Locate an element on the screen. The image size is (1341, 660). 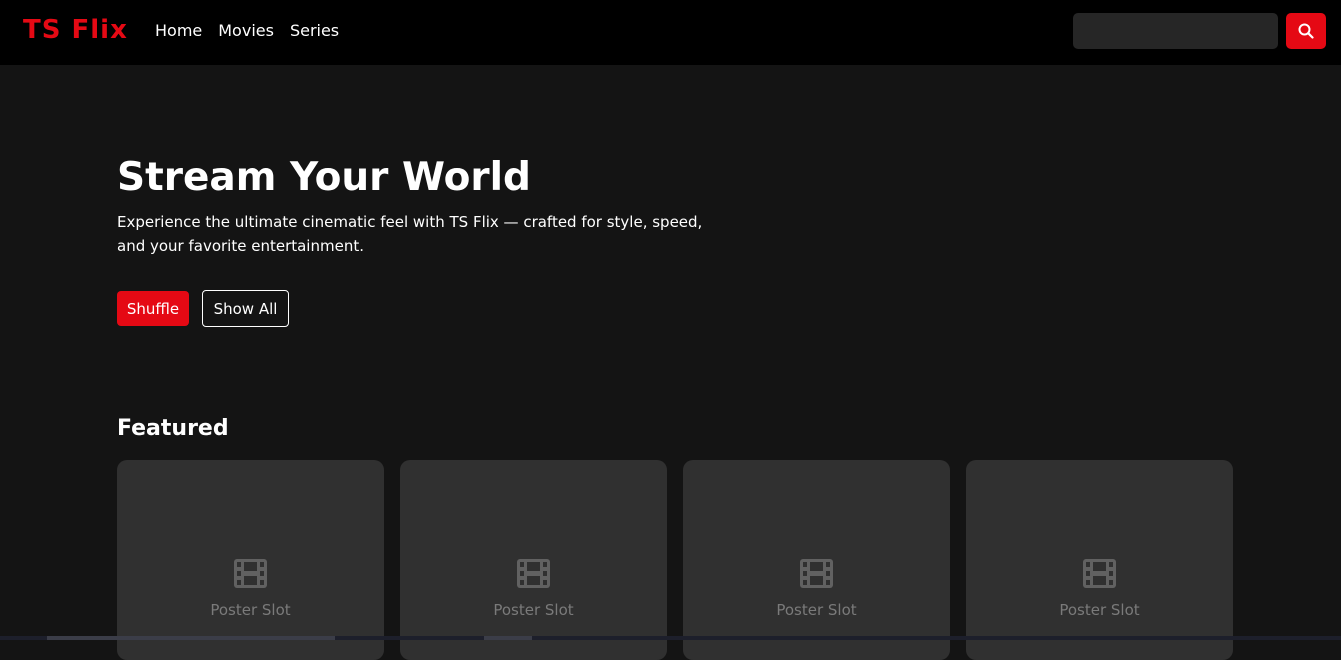
search-button is located at coordinates (1306, 31).